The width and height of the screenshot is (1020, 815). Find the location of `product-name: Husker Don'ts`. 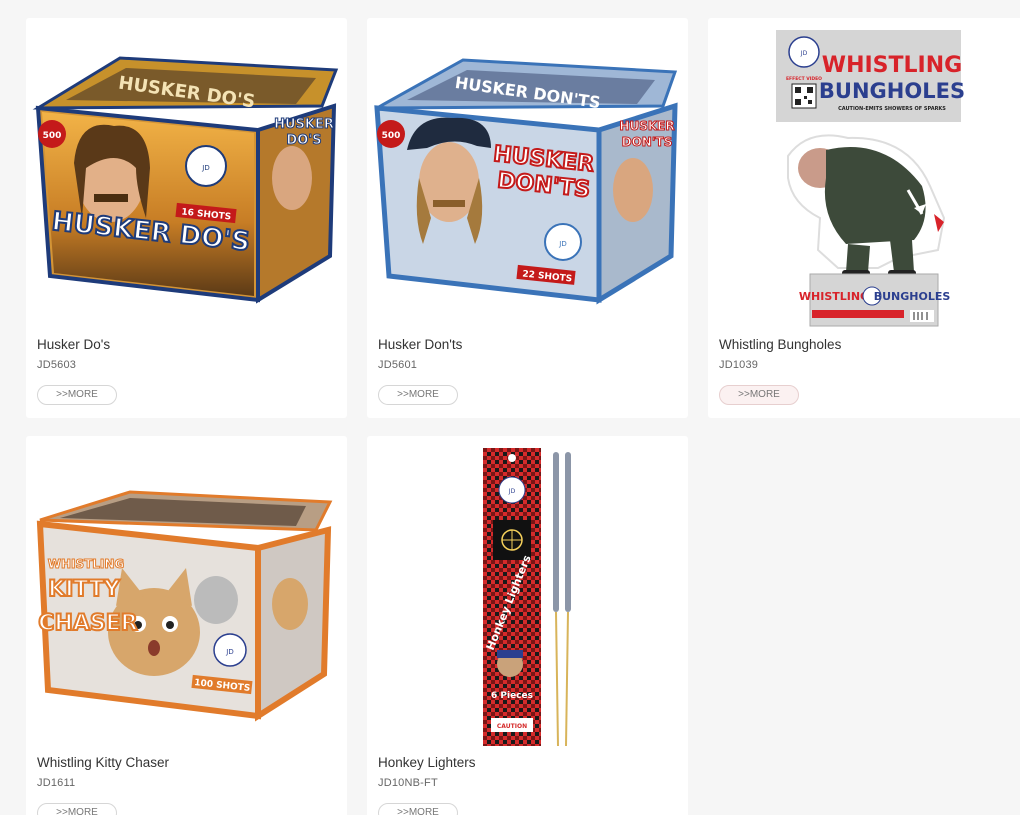

product-name: Husker Don'ts is located at coordinates (420, 344).